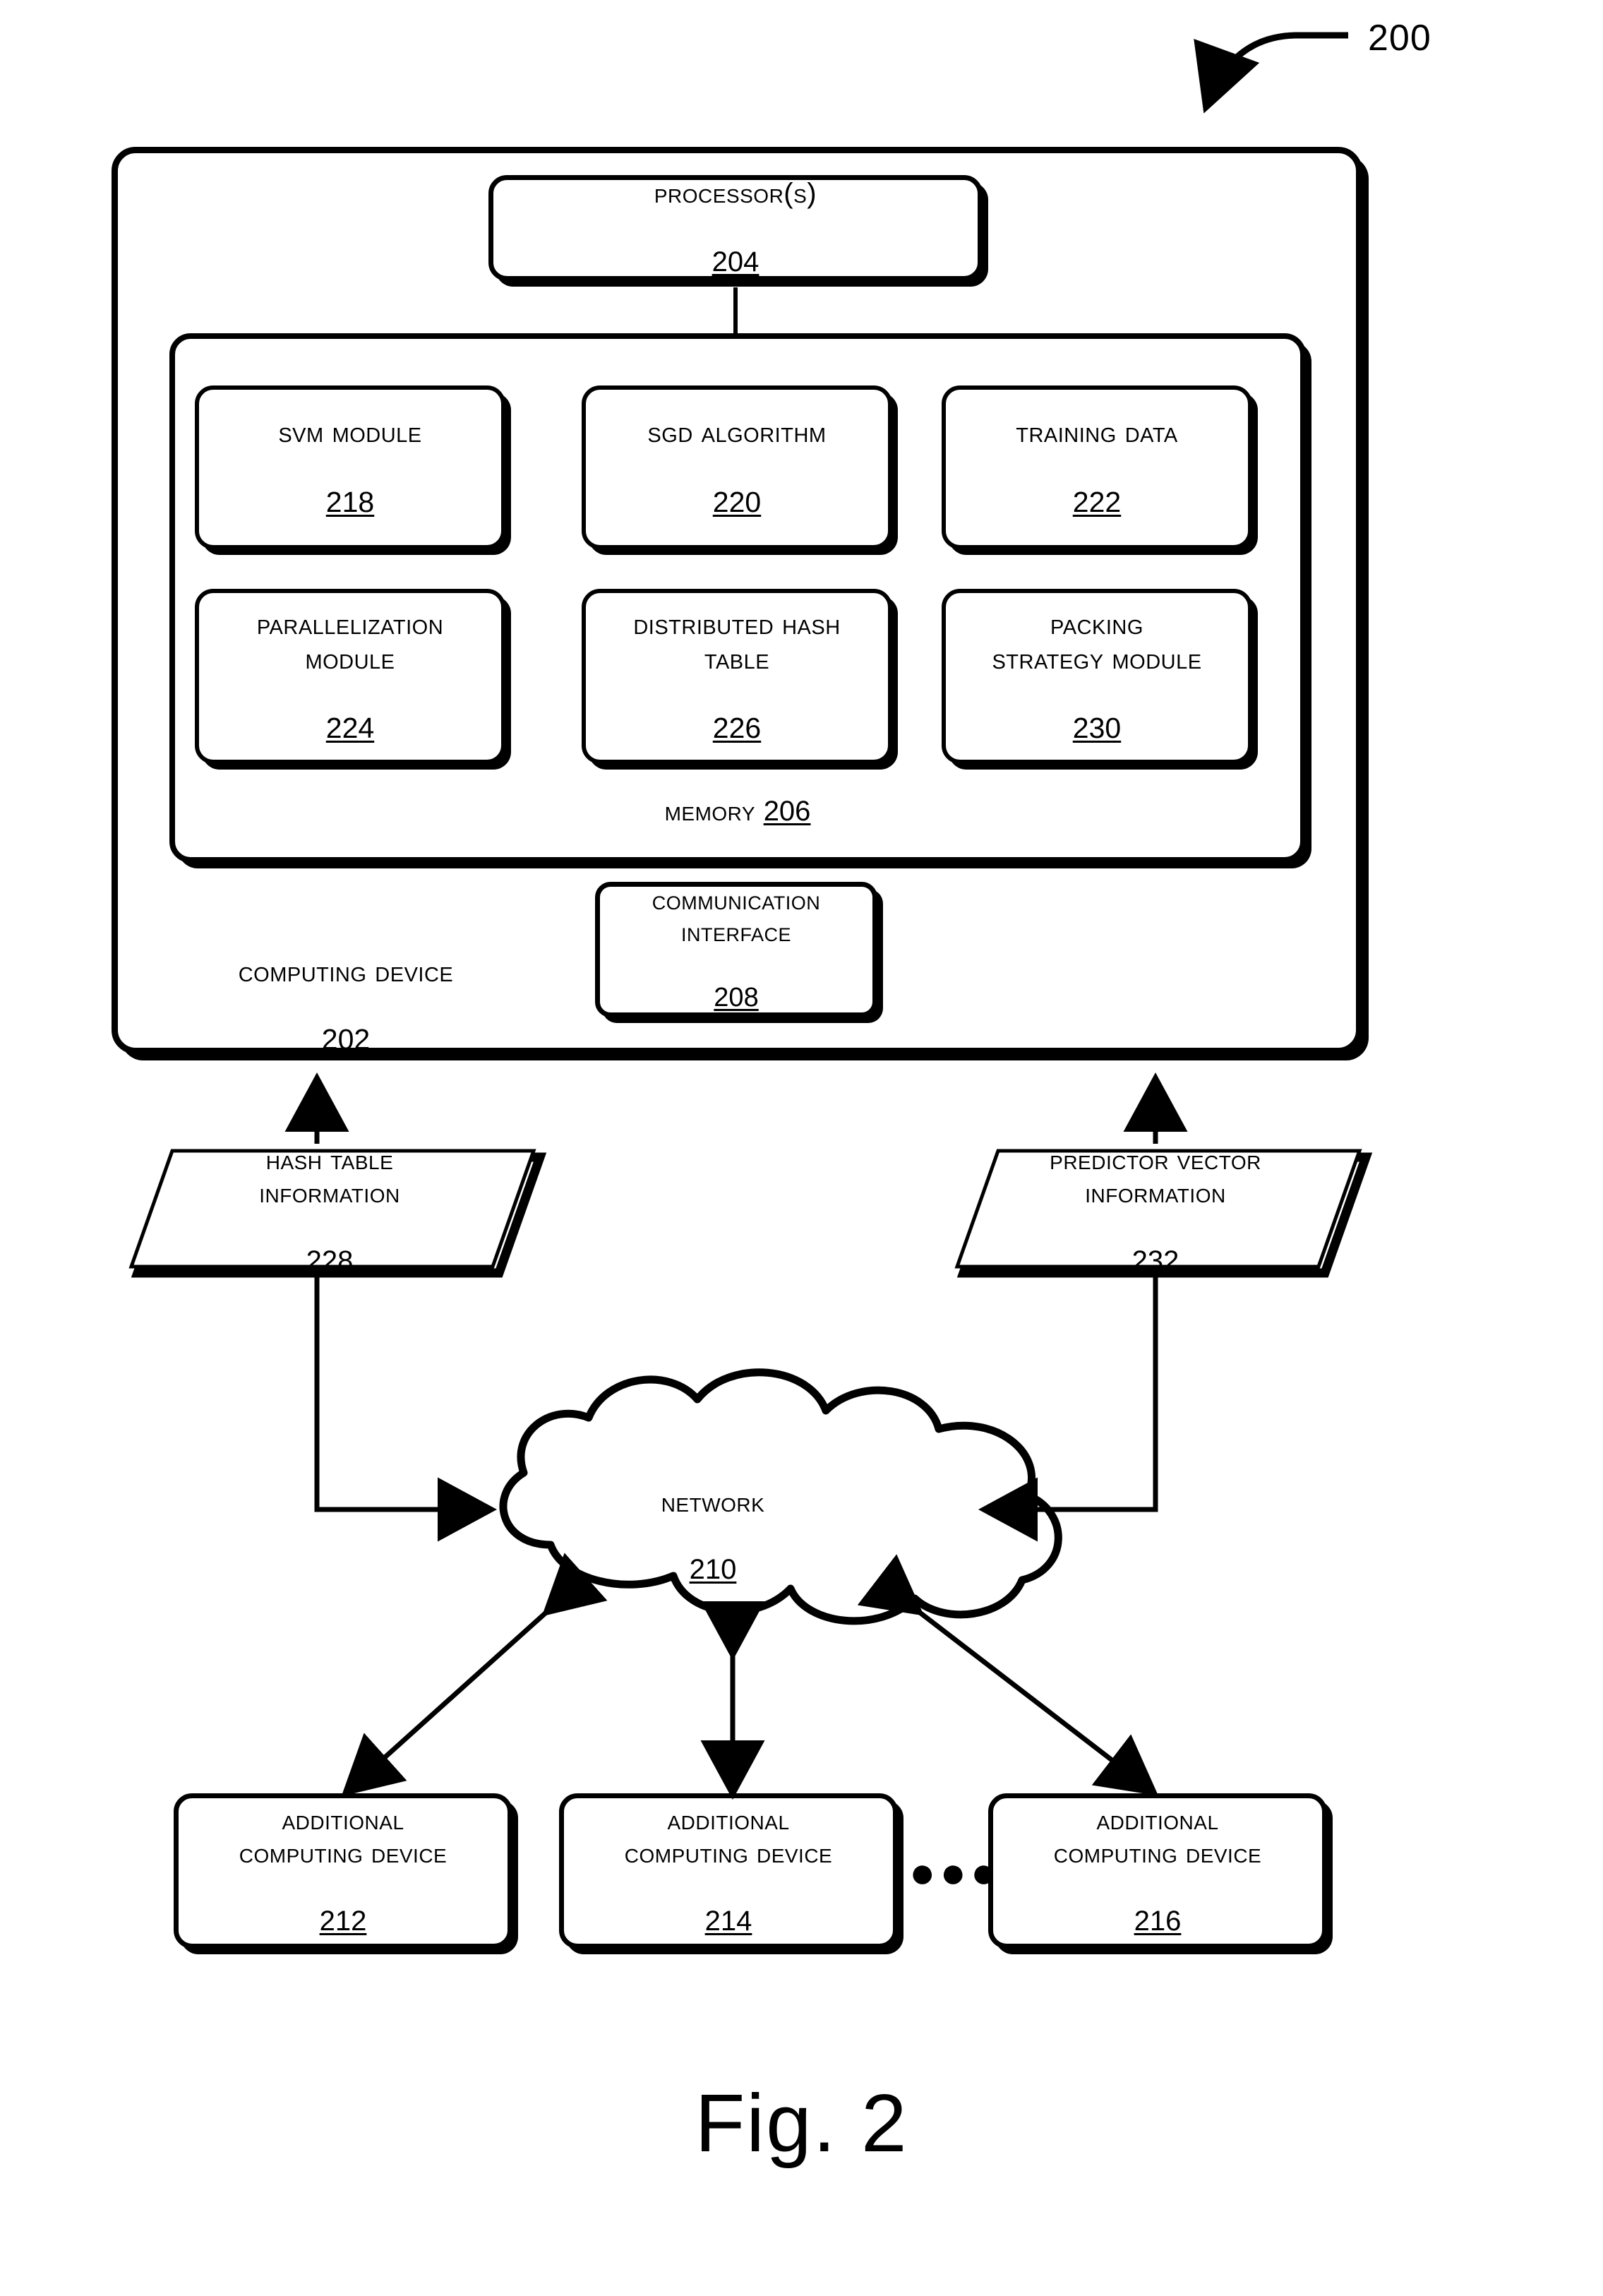 The width and height of the screenshot is (1603, 2296). What do you see at coordinates (346, 972) in the screenshot?
I see `computing-device-label: Computing Device` at bounding box center [346, 972].